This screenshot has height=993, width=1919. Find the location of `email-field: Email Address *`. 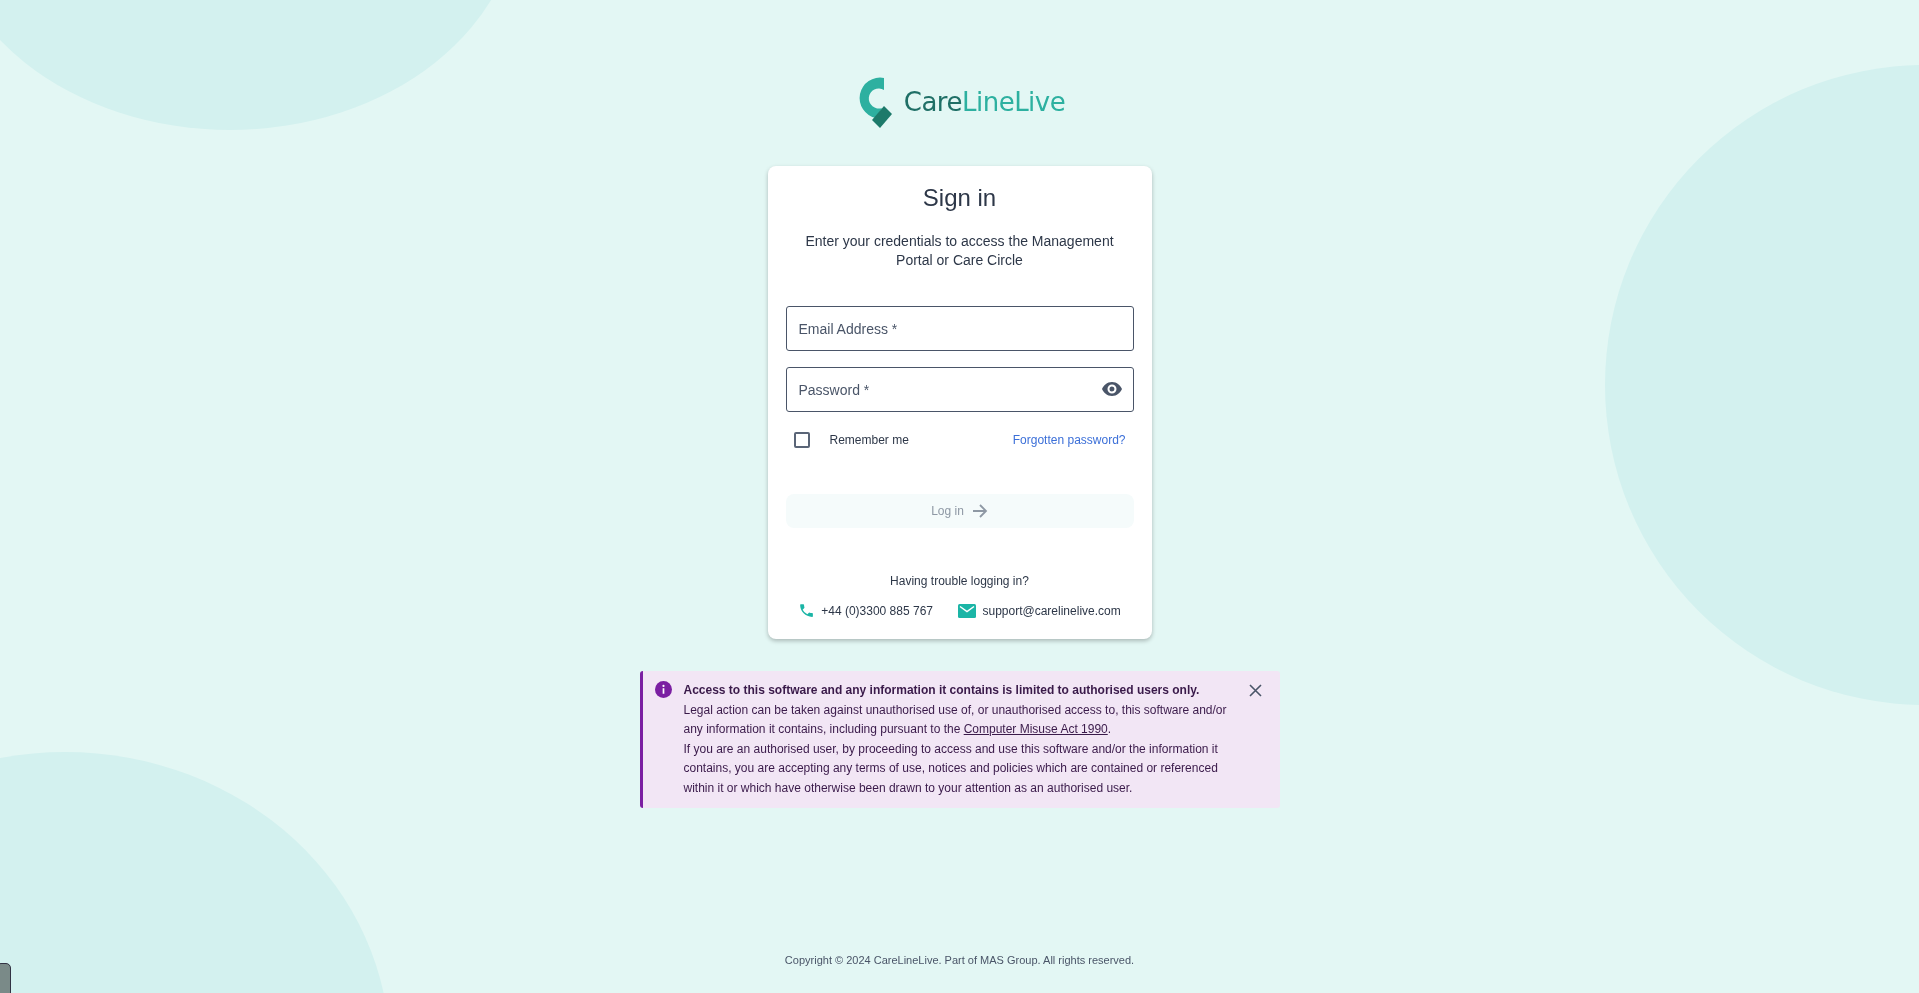

email-field: Email Address * is located at coordinates (959, 328).